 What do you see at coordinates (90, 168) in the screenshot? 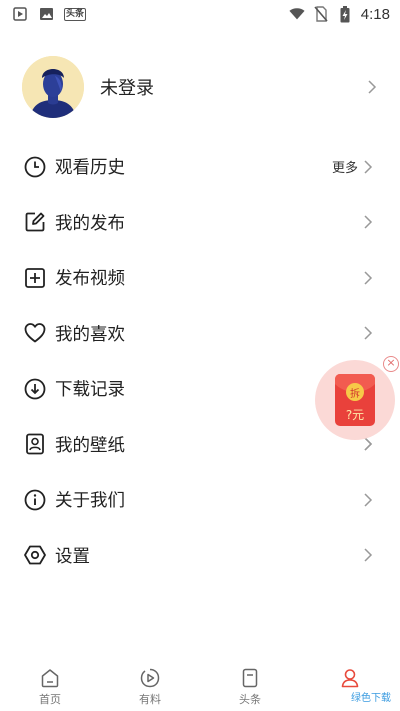
I see `menu-item-label: 观看历史` at bounding box center [90, 168].